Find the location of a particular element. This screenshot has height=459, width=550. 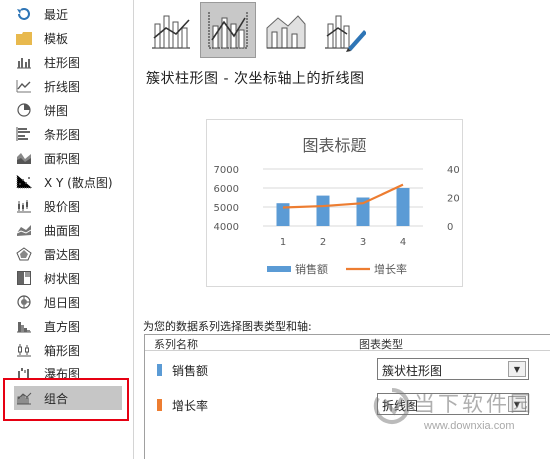

chart-svg: 7000 6000 5000 4000 40 20 0 1 2 3 4 销售额 增长率 is located at coordinates (337, 220).